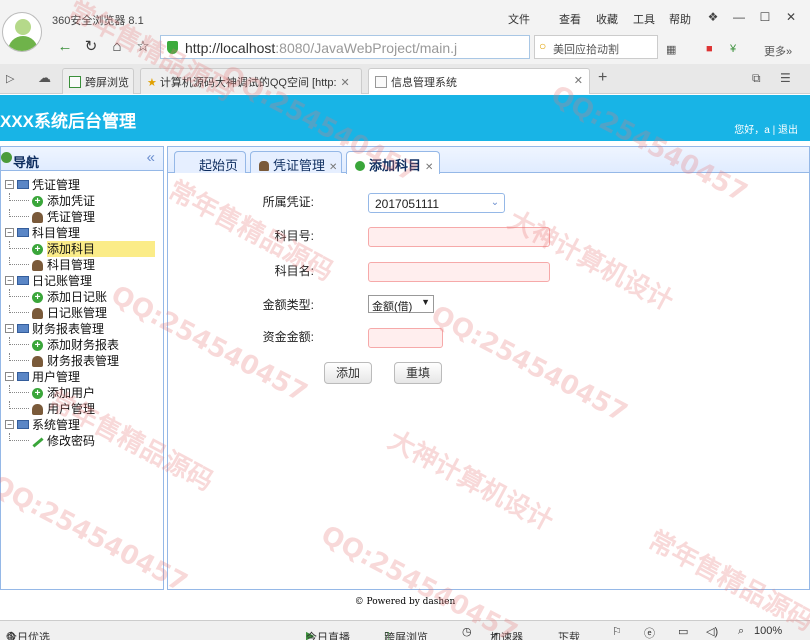 The width and height of the screenshot is (810, 640). What do you see at coordinates (143, 47) in the screenshot?
I see `favorite-star-icon: ☆` at bounding box center [143, 47].